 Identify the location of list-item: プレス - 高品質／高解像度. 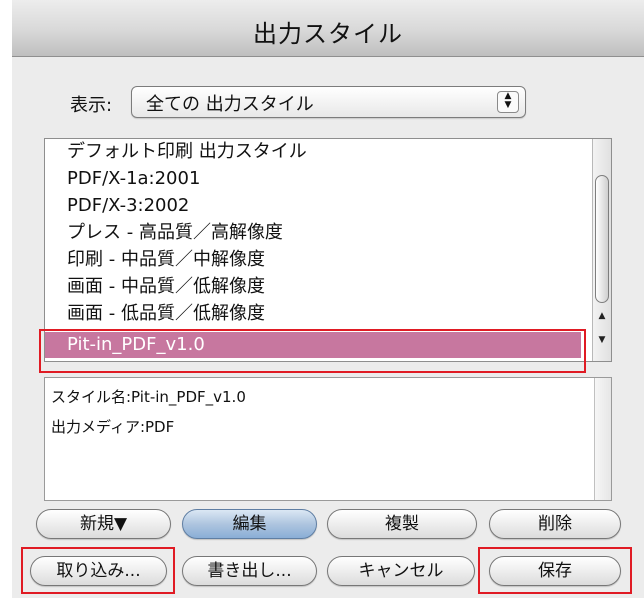
(313, 233).